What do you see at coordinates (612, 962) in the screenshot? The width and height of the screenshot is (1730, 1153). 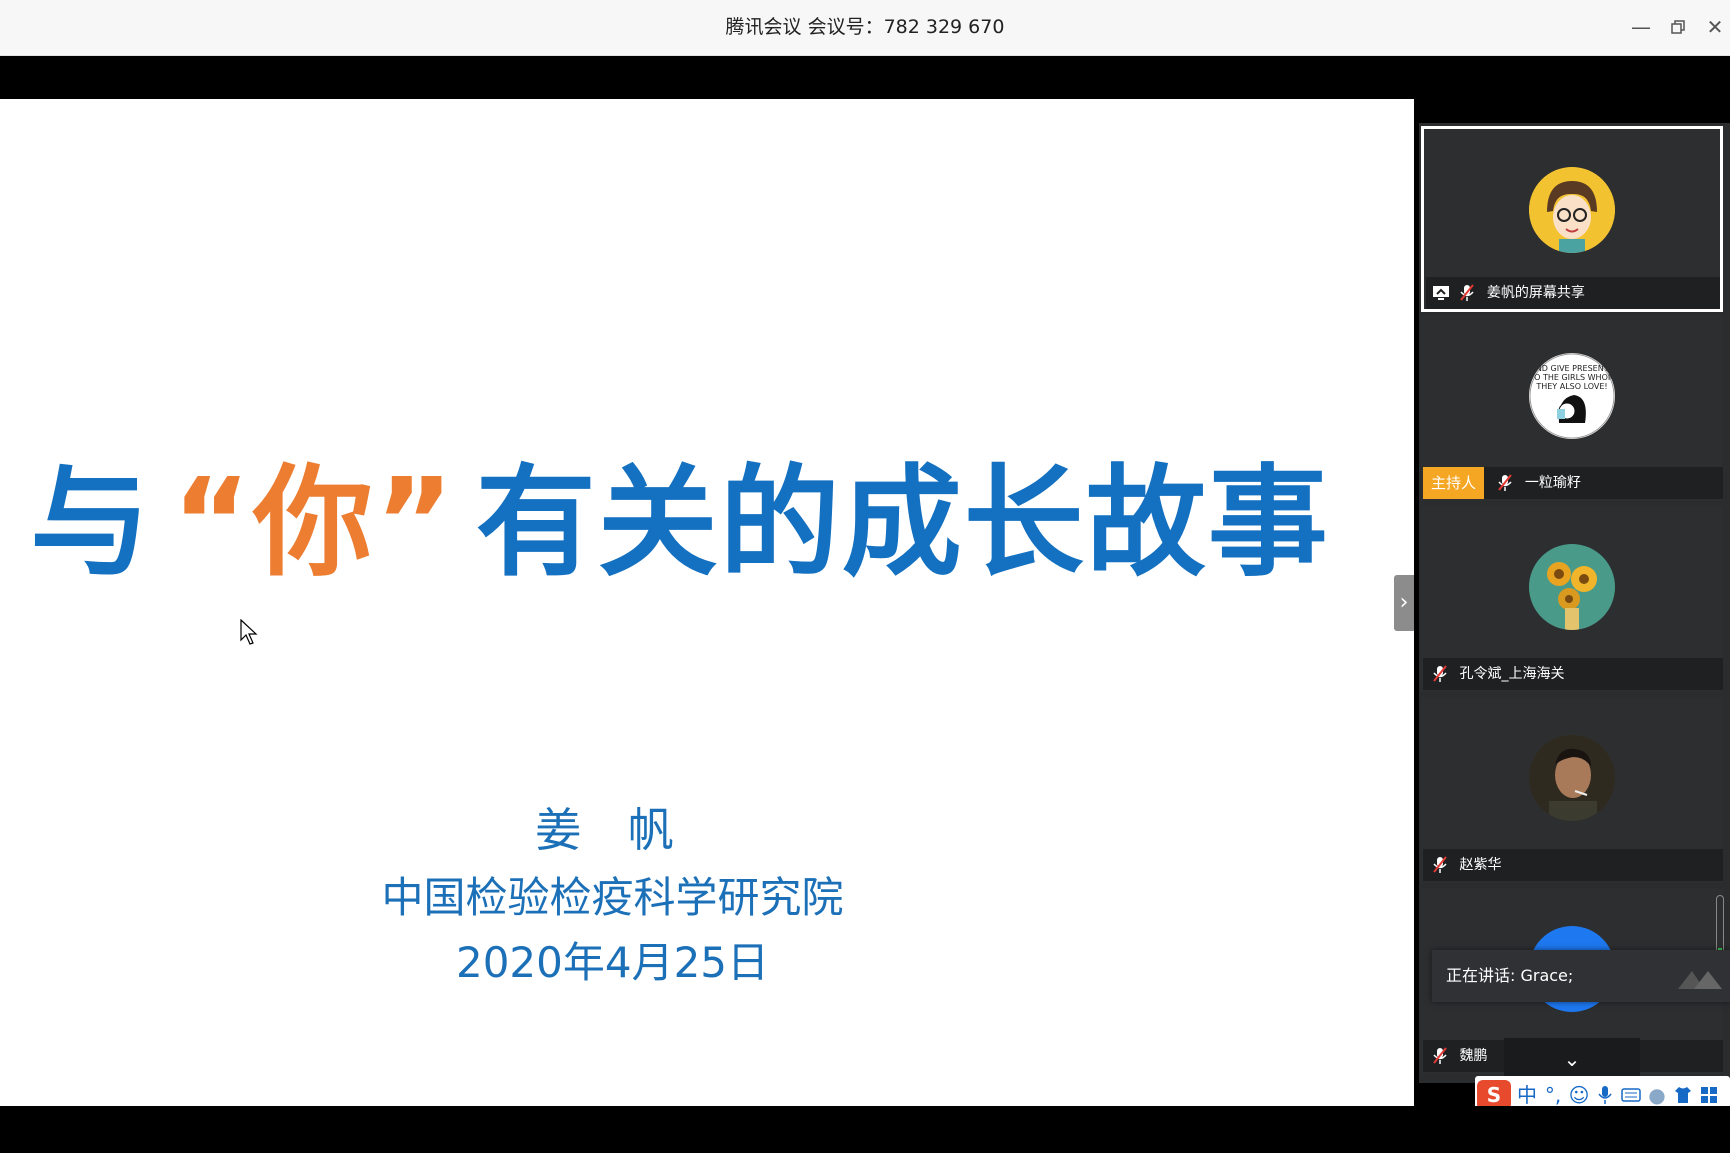 I see `slide-date: 2020年4月25日` at bounding box center [612, 962].